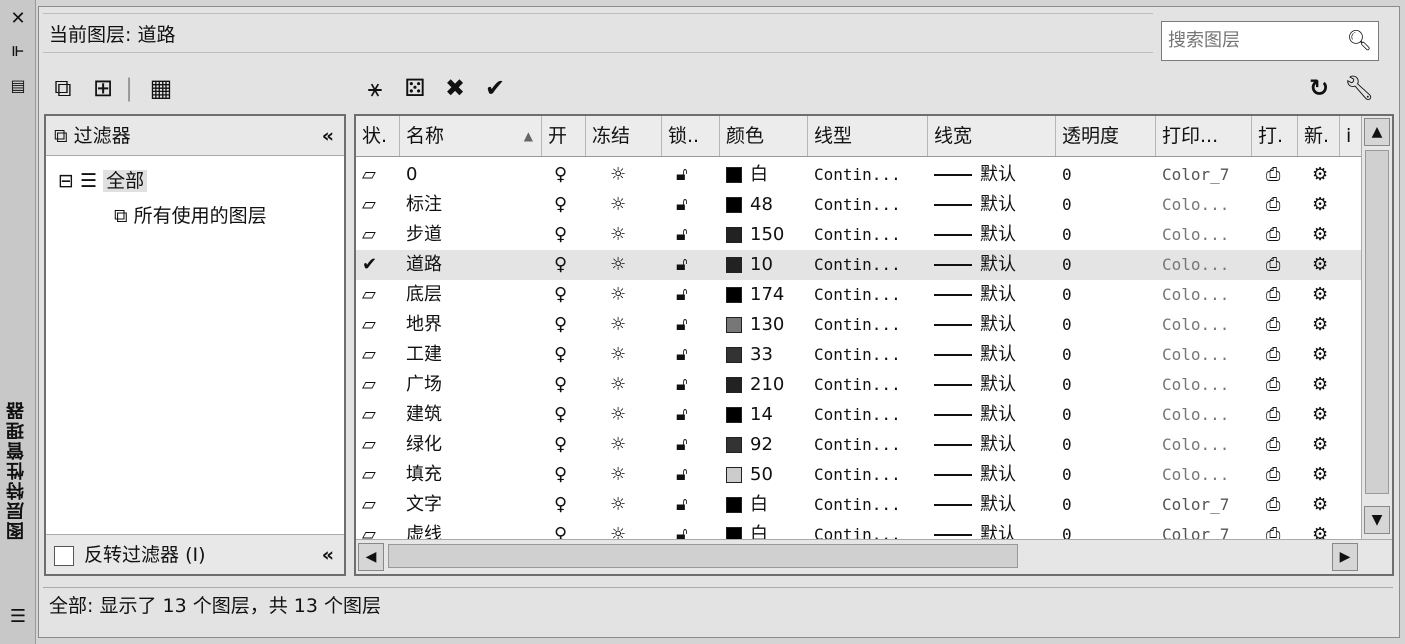 The image size is (1405, 644). I want to click on layer-color: 174, so click(766, 295).